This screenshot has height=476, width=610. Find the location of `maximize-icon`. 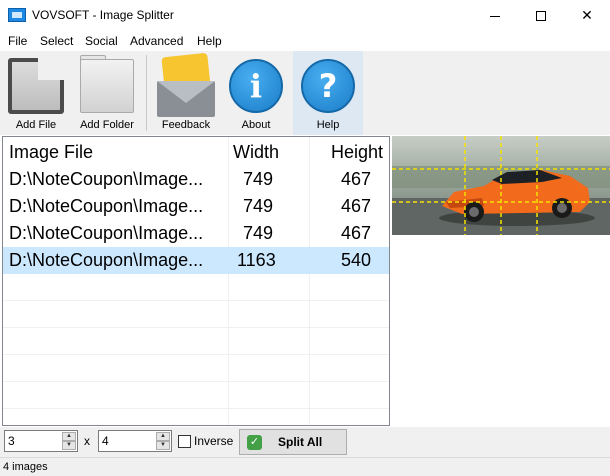

maximize-icon is located at coordinates (541, 16).